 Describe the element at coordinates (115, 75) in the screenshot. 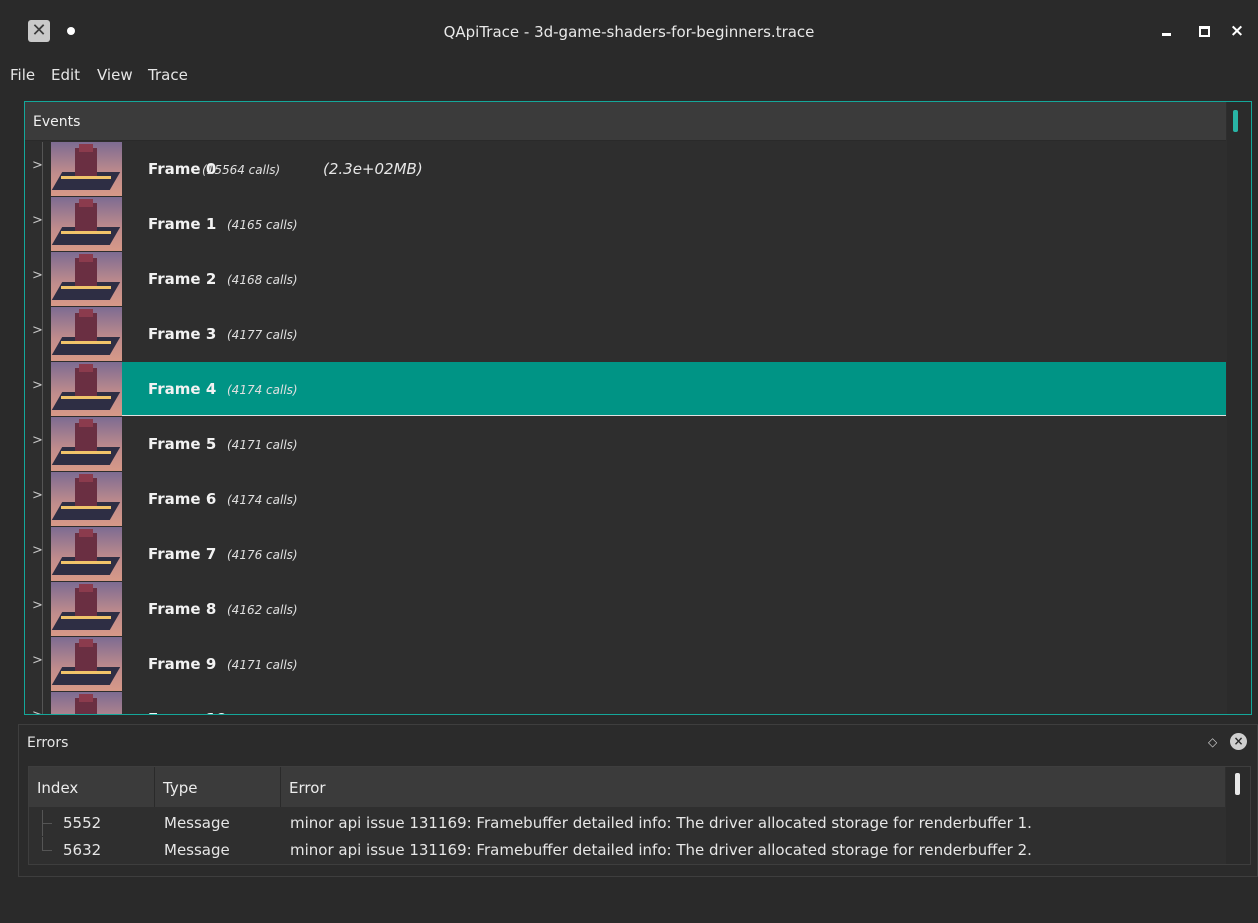

I see `menu-view: View` at that location.